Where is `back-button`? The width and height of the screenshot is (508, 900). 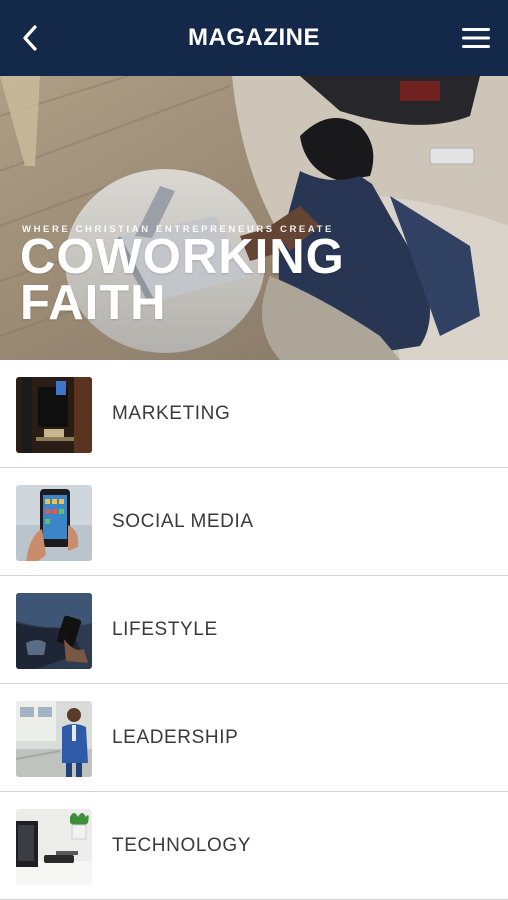
back-button is located at coordinates (30, 38).